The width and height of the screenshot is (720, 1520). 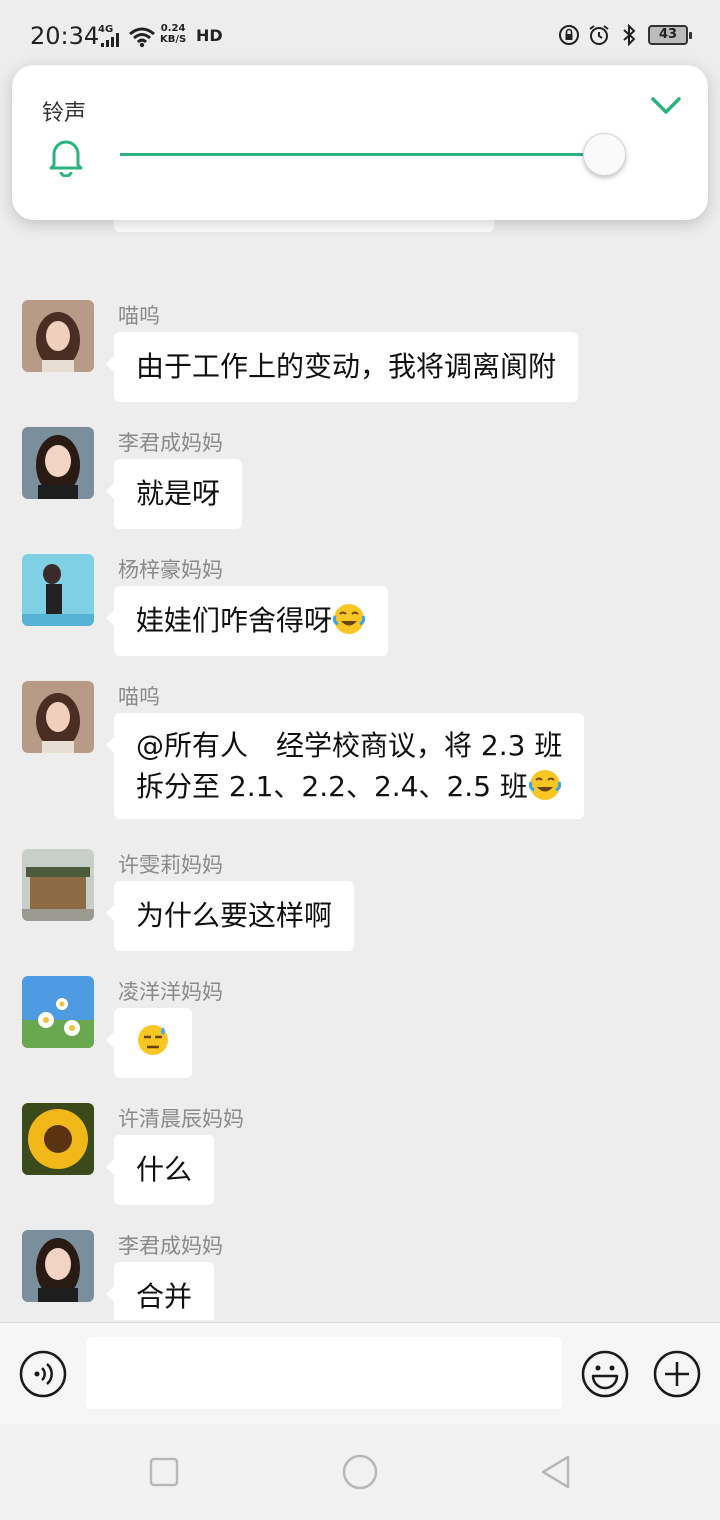 I want to click on sender-name: 杨梓豪妈妈, so click(x=170, y=570).